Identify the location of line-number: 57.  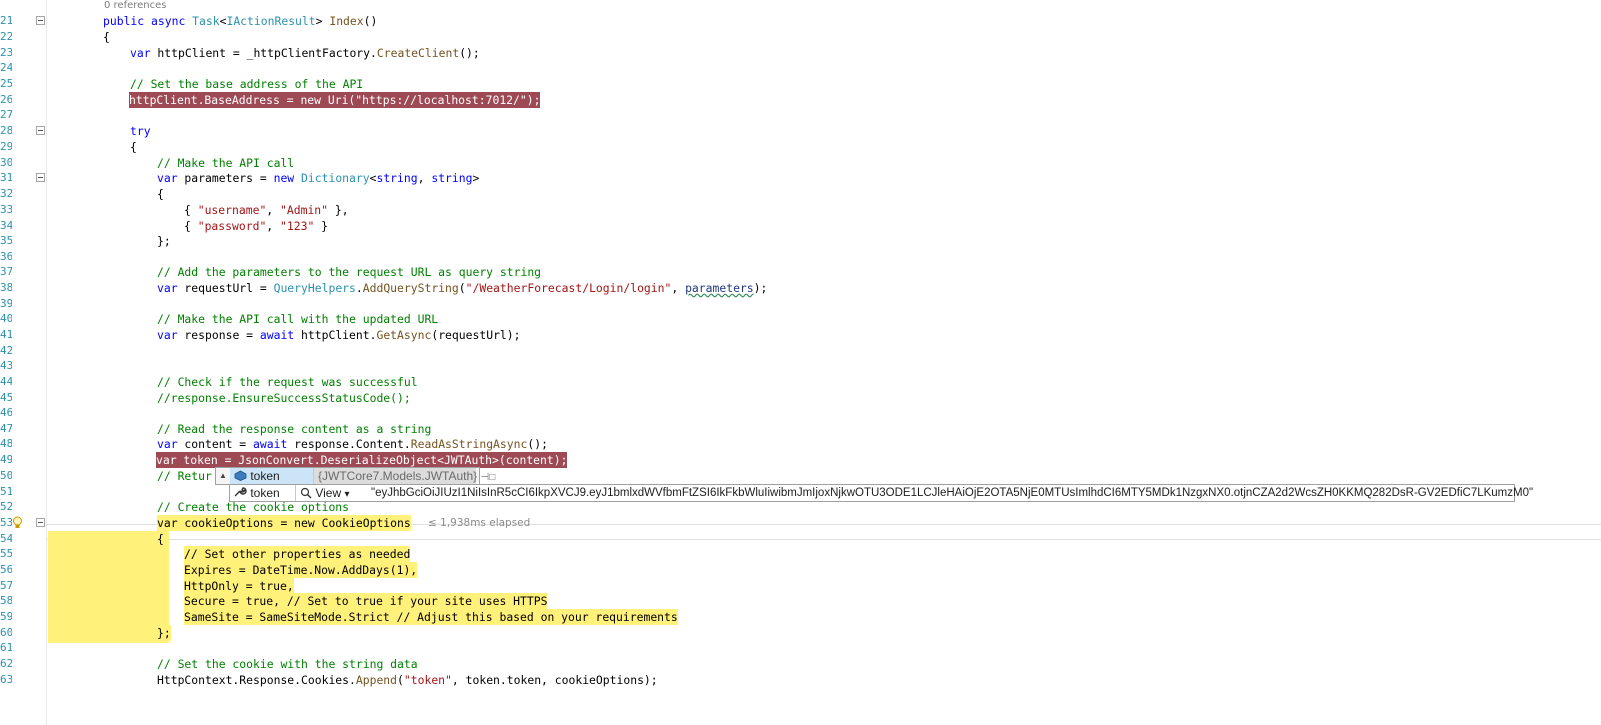
(6, 585).